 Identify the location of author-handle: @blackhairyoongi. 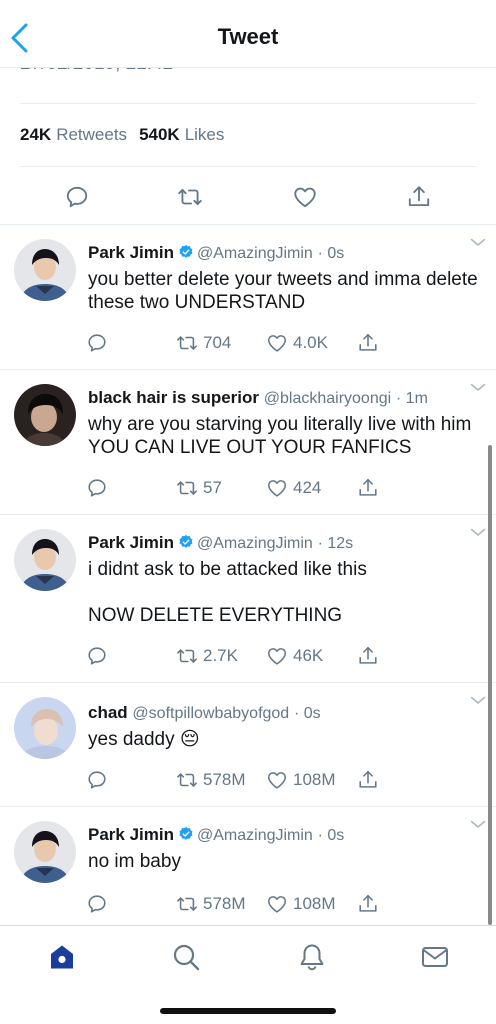
(327, 398).